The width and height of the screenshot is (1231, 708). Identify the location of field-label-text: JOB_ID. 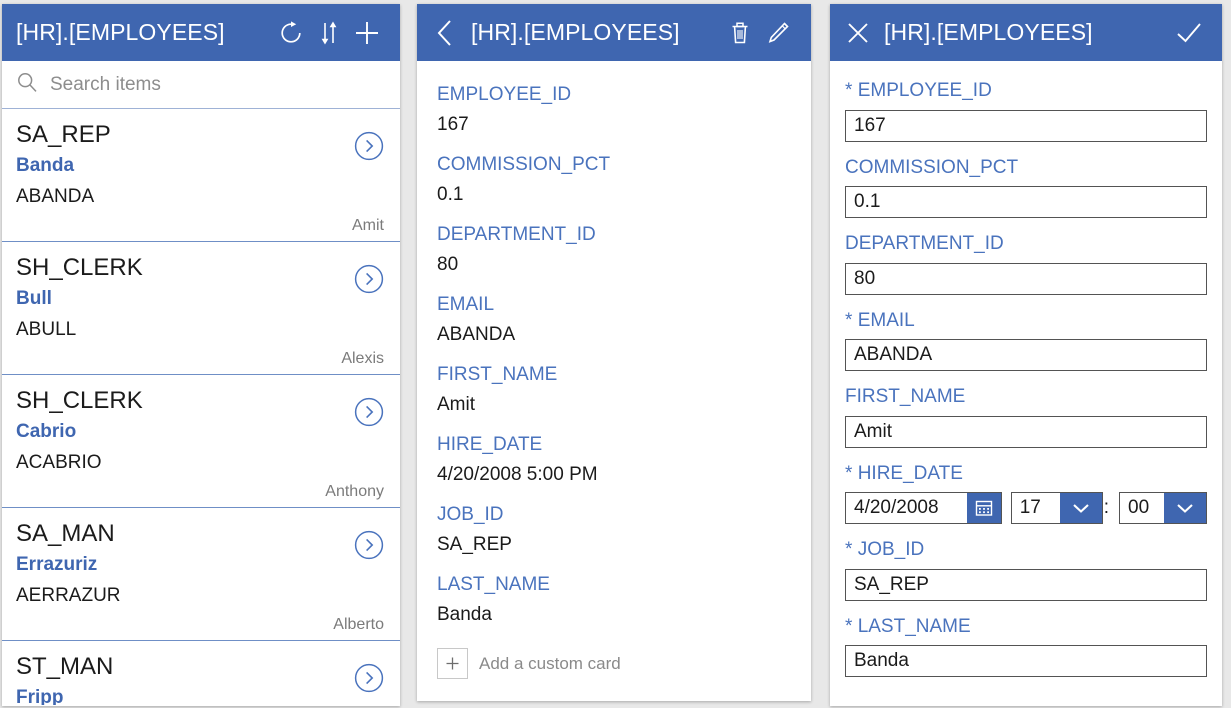
(891, 550).